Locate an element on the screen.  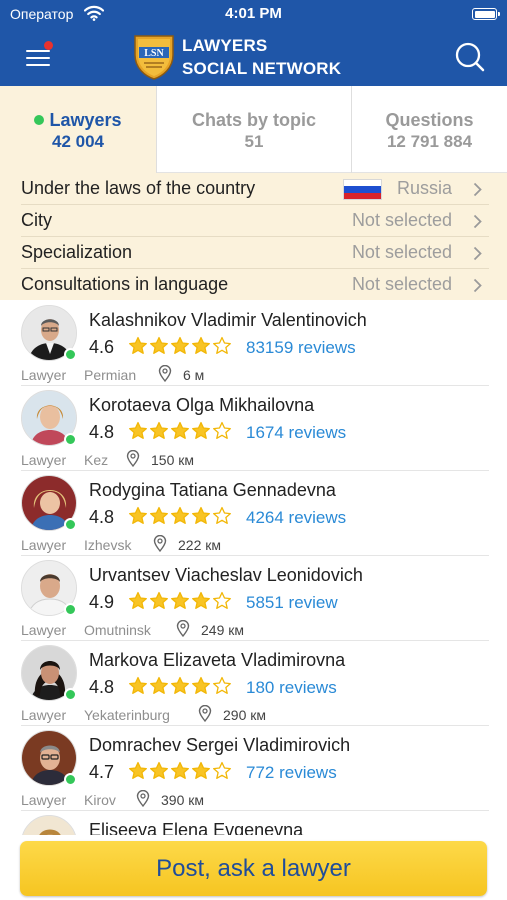
status-bar: Оператор 4:01 PM is located at coordinates (253, 13).